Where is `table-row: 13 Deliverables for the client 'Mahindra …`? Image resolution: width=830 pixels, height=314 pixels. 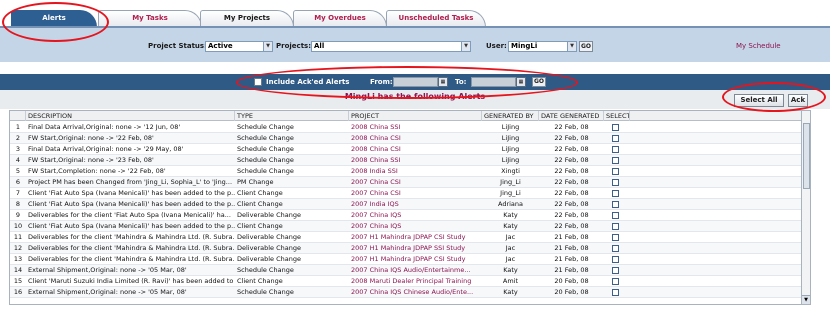
table-row: 13 Deliverables for the client 'Mahindra … is located at coordinates (409, 259).